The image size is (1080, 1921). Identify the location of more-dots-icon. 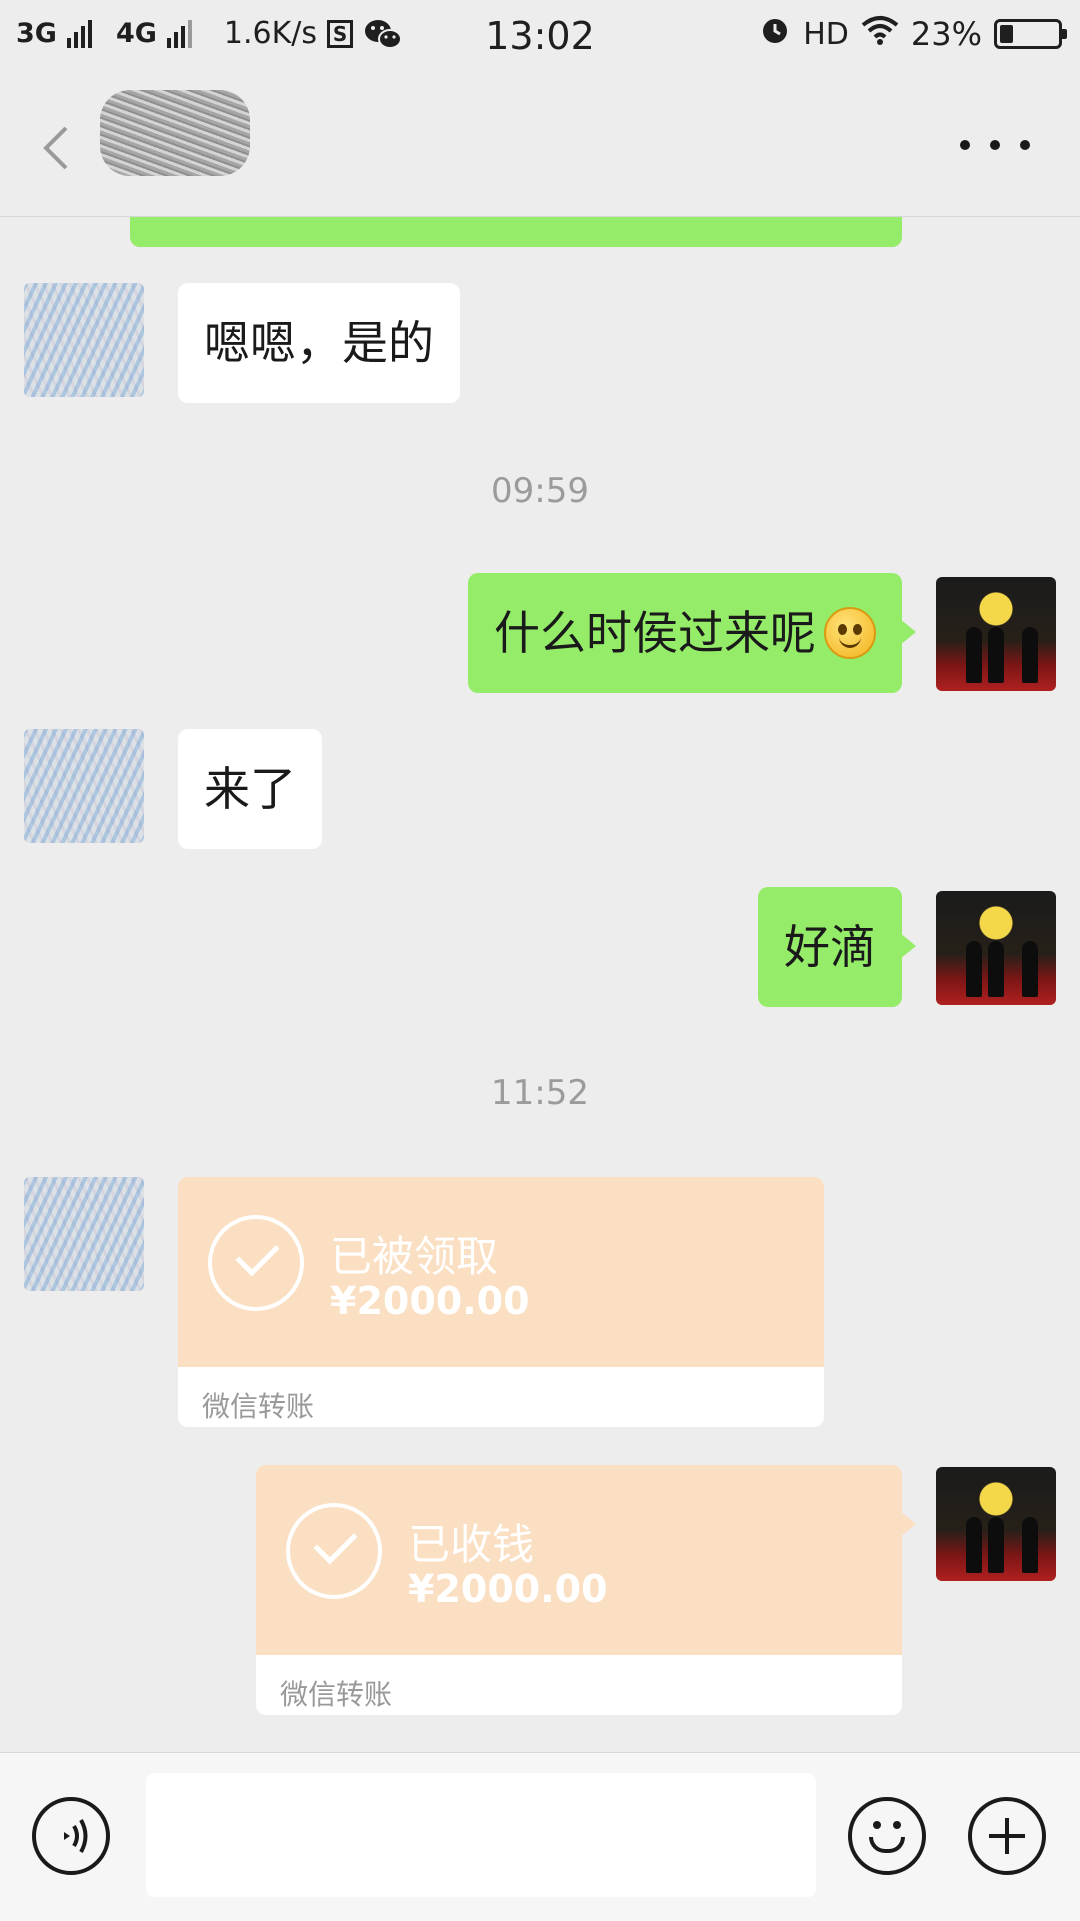
(965, 145).